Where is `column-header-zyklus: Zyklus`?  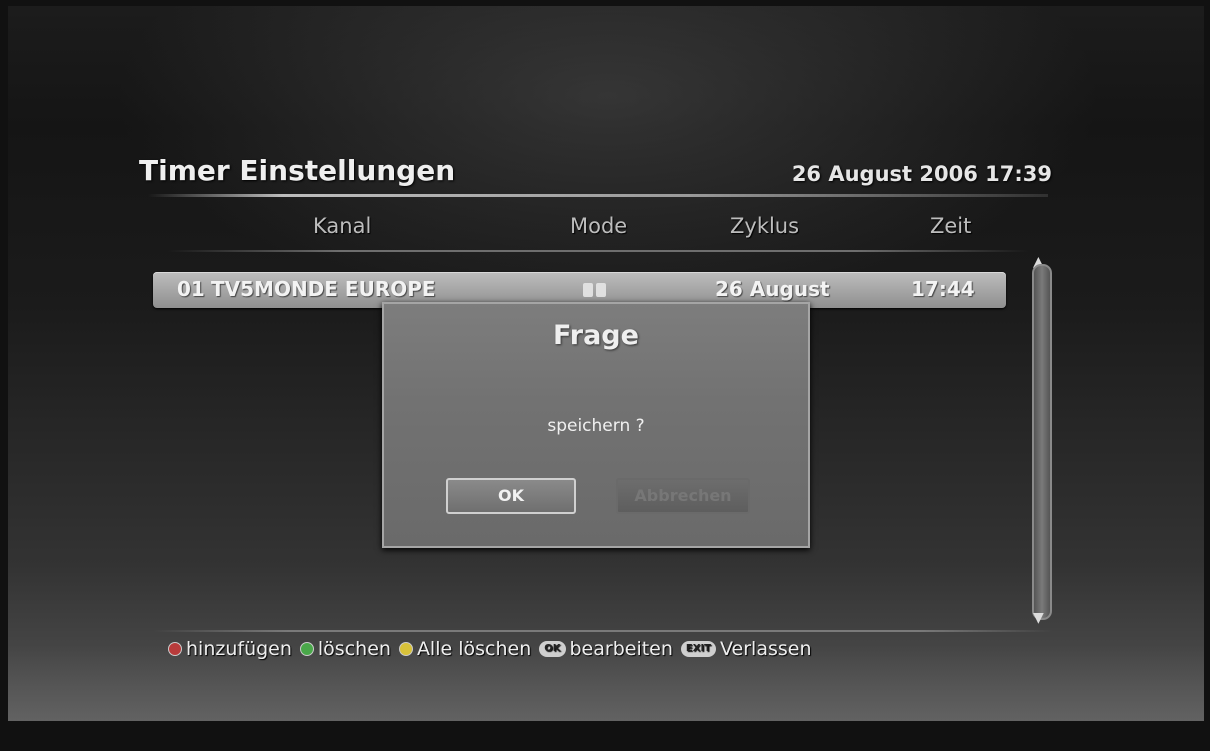
column-header-zyklus: Zyklus is located at coordinates (765, 226).